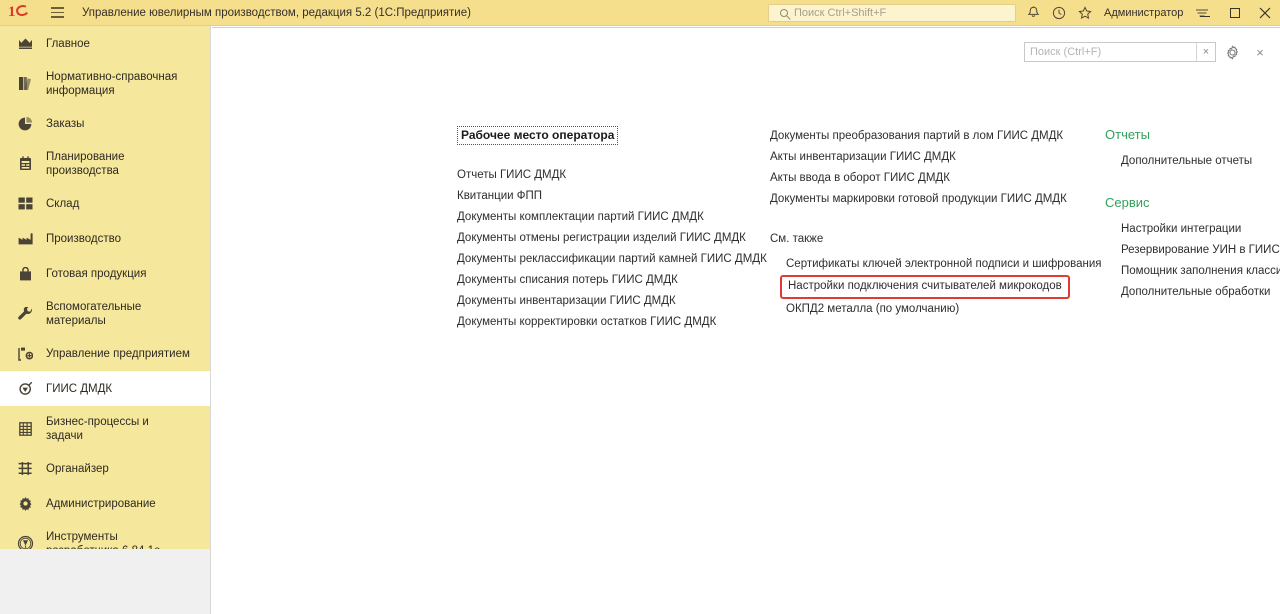  Describe the element at coordinates (83, 238) in the screenshot. I see `sidebar-item-label: Производство` at that location.